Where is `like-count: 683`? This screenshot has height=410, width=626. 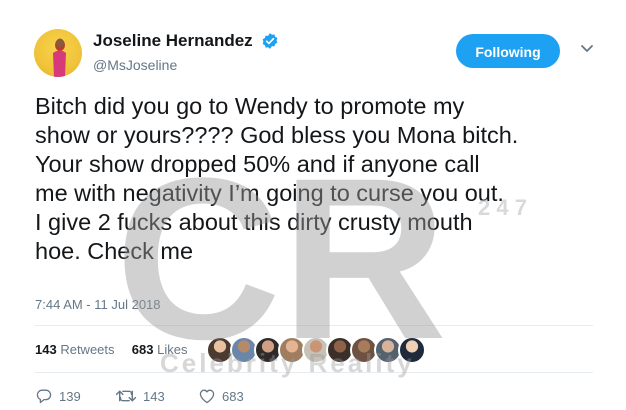
like-count: 683 is located at coordinates (233, 396).